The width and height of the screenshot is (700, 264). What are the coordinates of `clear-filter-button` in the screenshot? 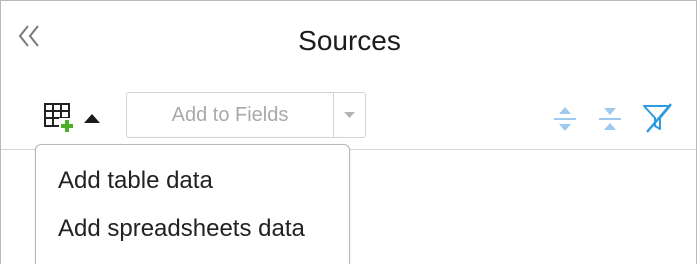 It's located at (658, 118).